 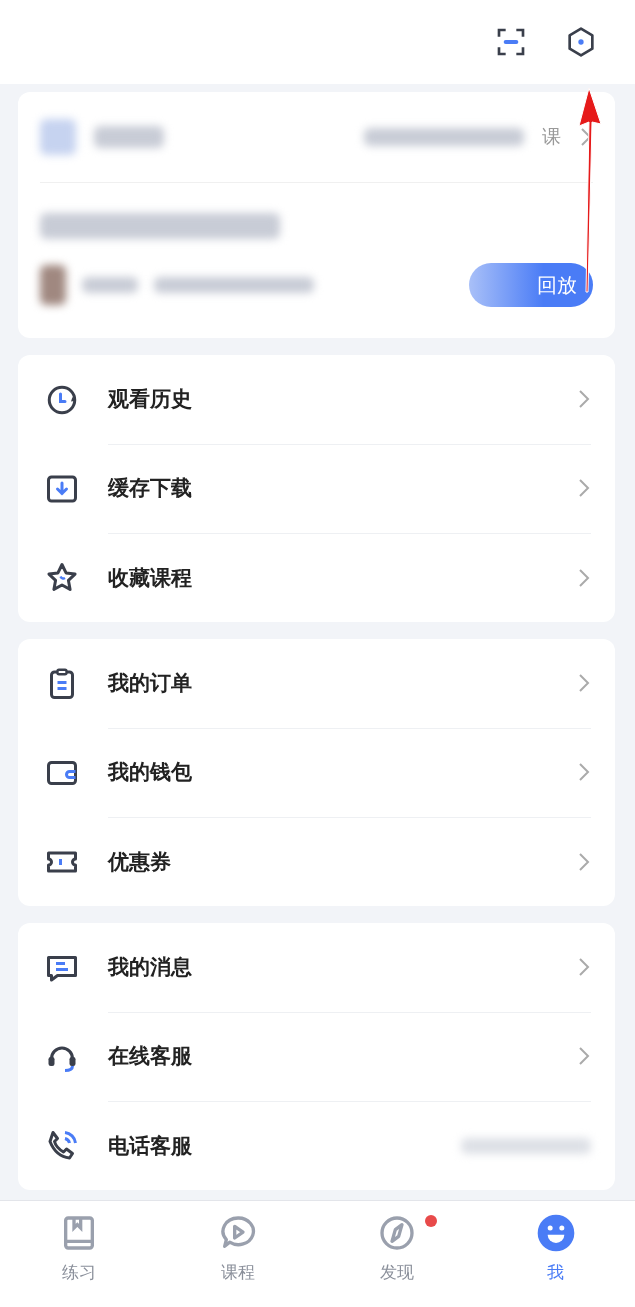 What do you see at coordinates (342, 967) in the screenshot?
I see `menu-item: 我的消息` at bounding box center [342, 967].